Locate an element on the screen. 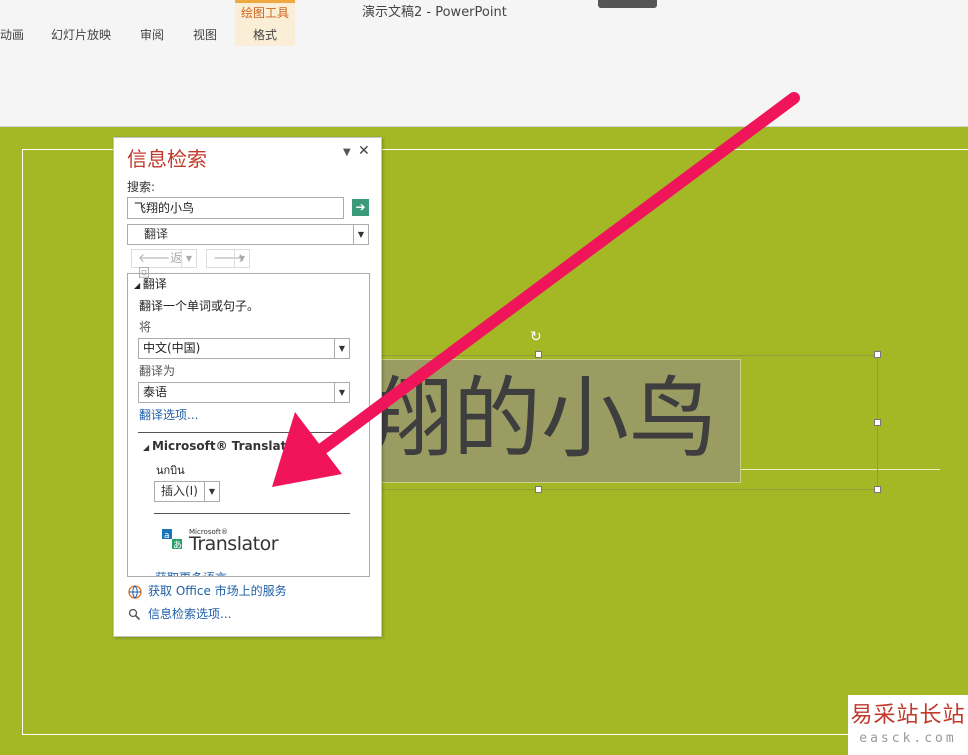  watermark: 易采站长站 easck.com is located at coordinates (908, 725).